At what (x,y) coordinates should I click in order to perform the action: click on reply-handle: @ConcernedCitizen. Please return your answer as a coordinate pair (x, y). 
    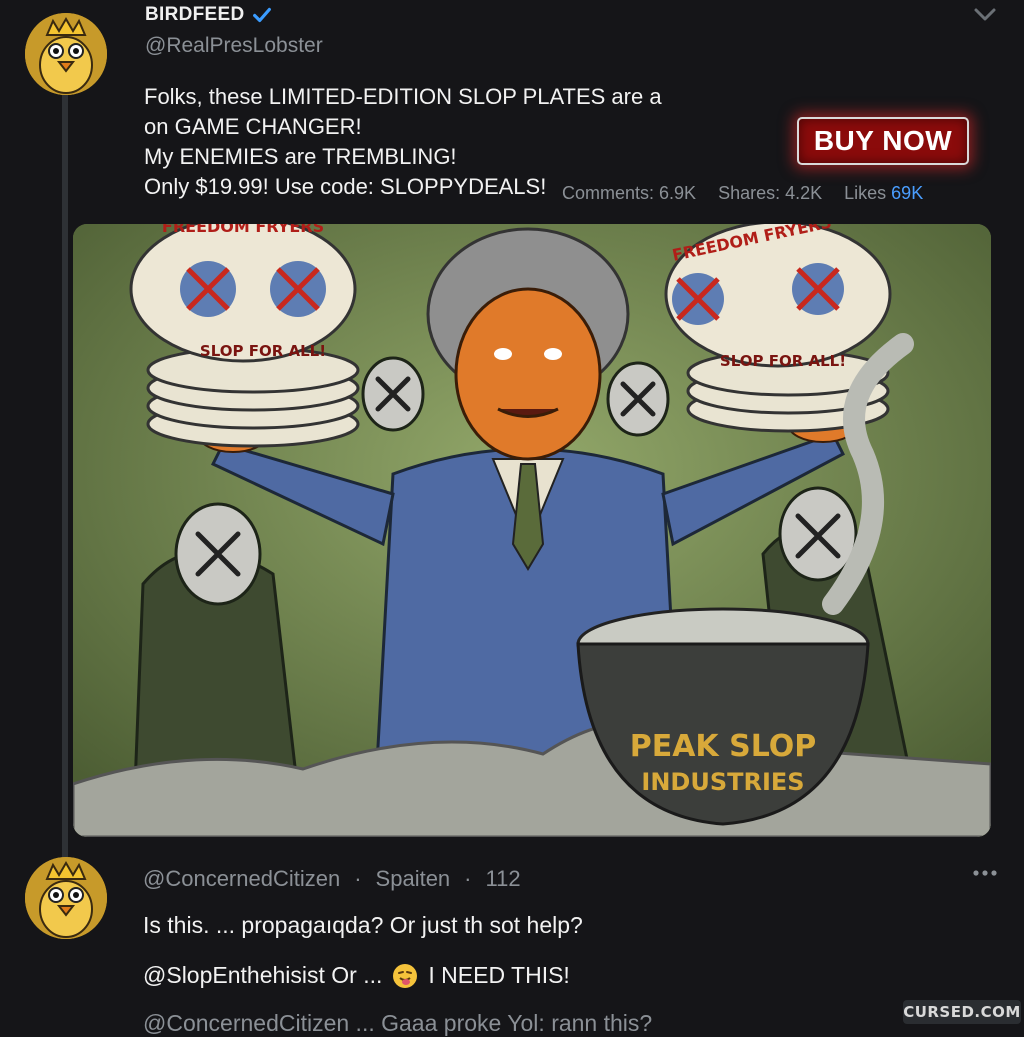
    Looking at the image, I should click on (241, 879).